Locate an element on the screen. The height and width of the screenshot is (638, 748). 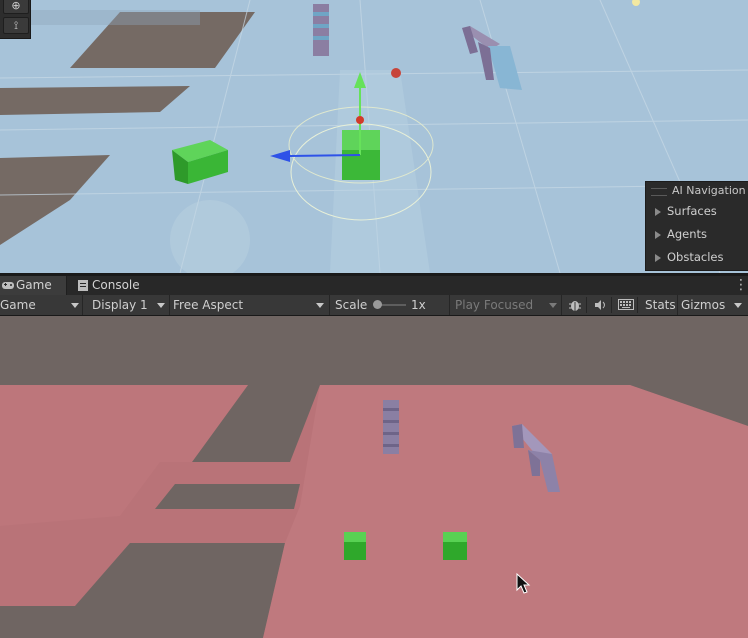
play-mode-value: Play Focused is located at coordinates (494, 305).